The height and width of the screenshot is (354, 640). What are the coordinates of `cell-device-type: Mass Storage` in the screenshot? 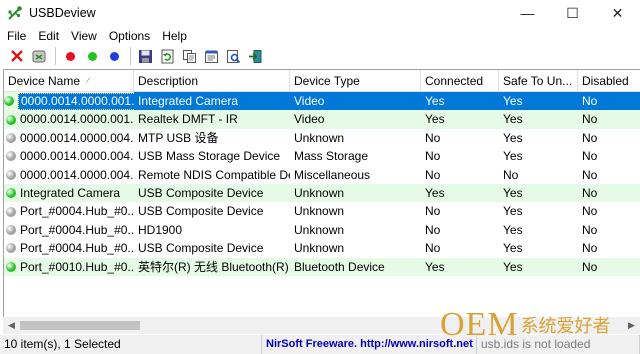 It's located at (331, 156).